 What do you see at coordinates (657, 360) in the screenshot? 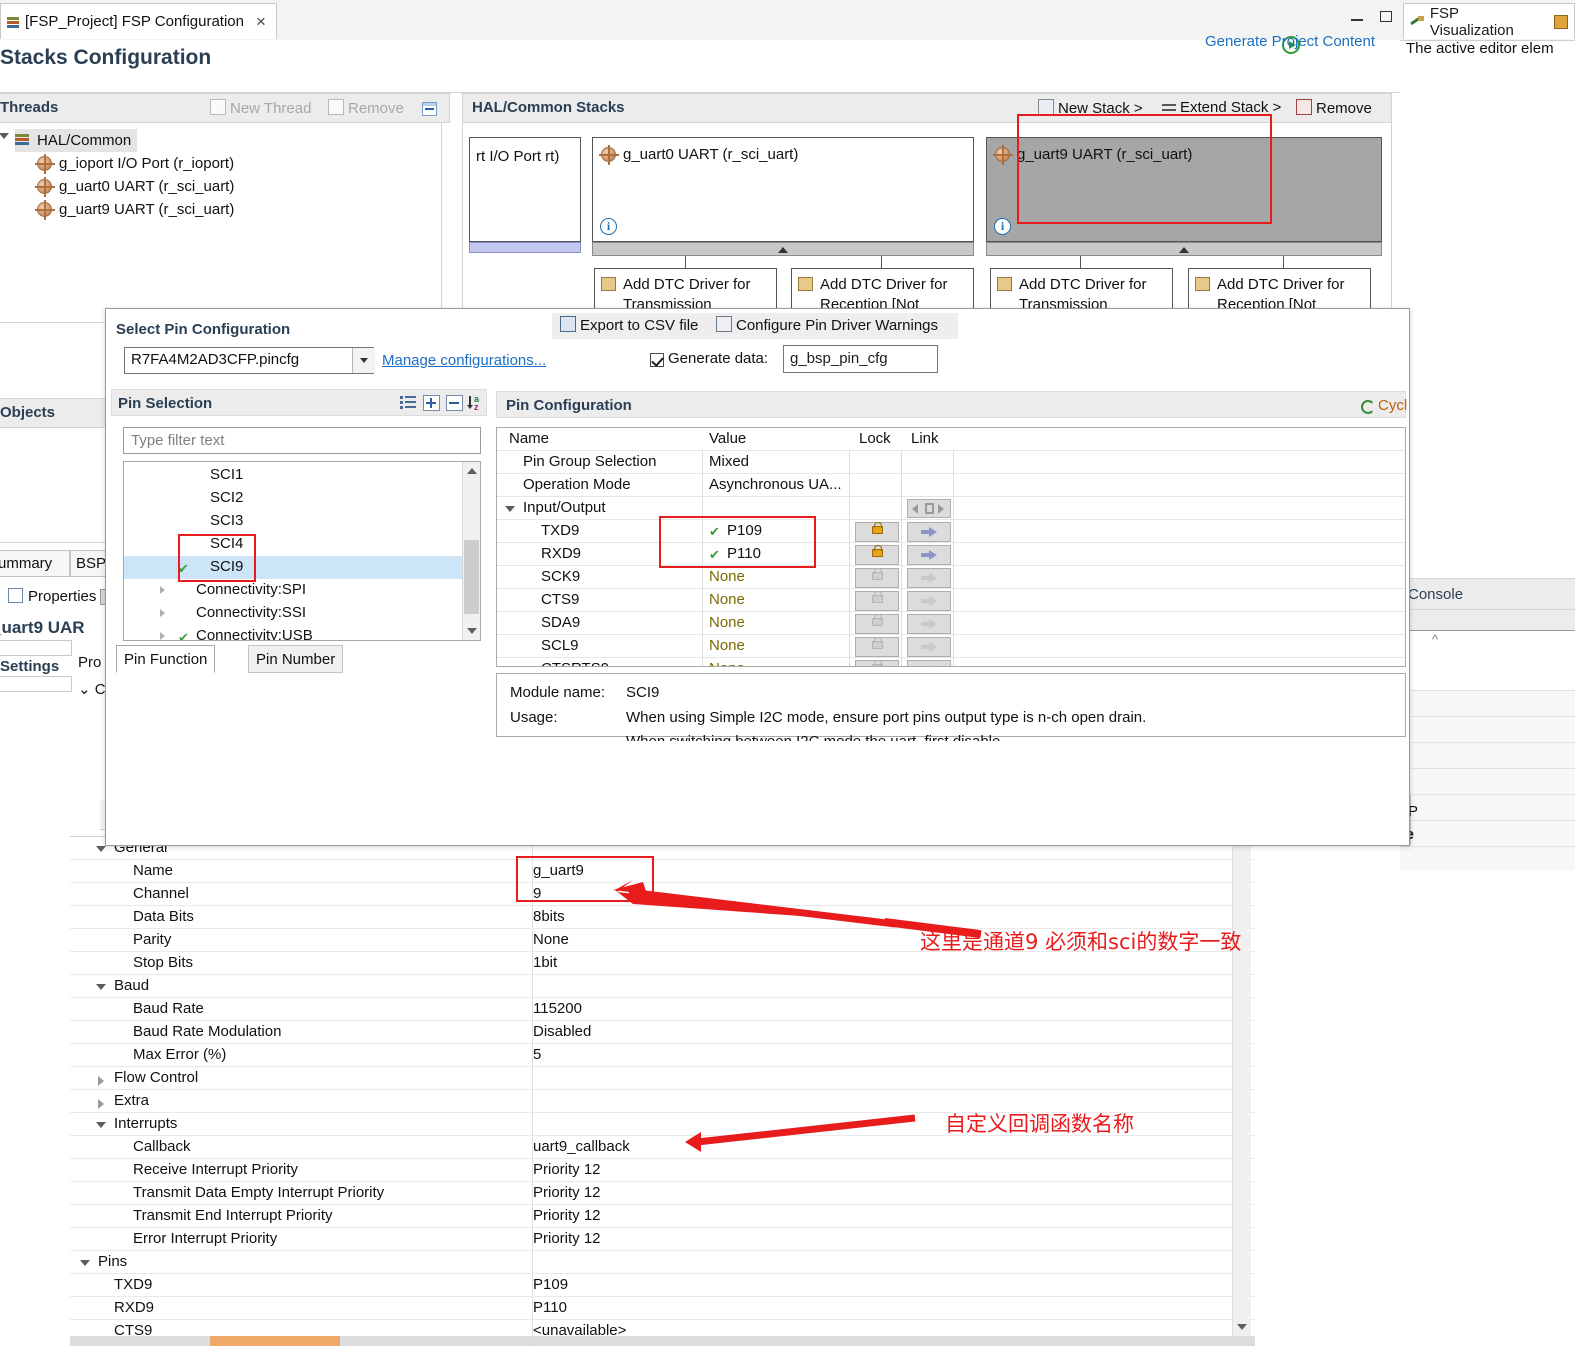
I see `generate-data-checkbox` at bounding box center [657, 360].